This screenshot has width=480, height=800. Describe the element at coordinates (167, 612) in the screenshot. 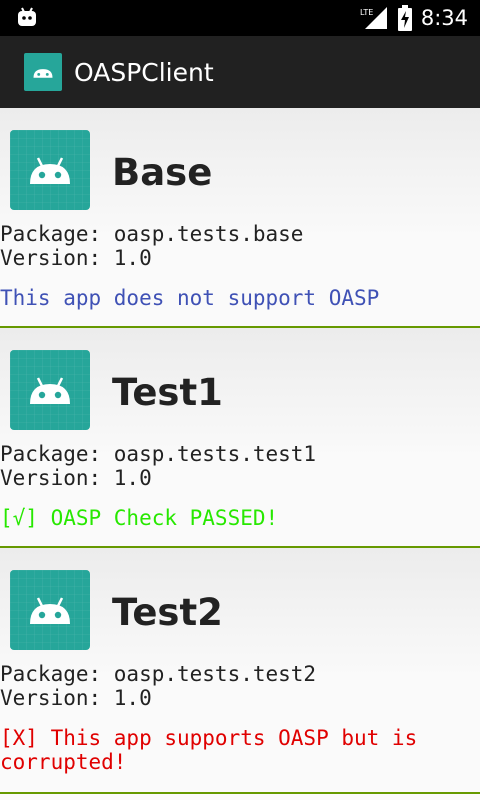

I see `app-name: Test2` at that location.